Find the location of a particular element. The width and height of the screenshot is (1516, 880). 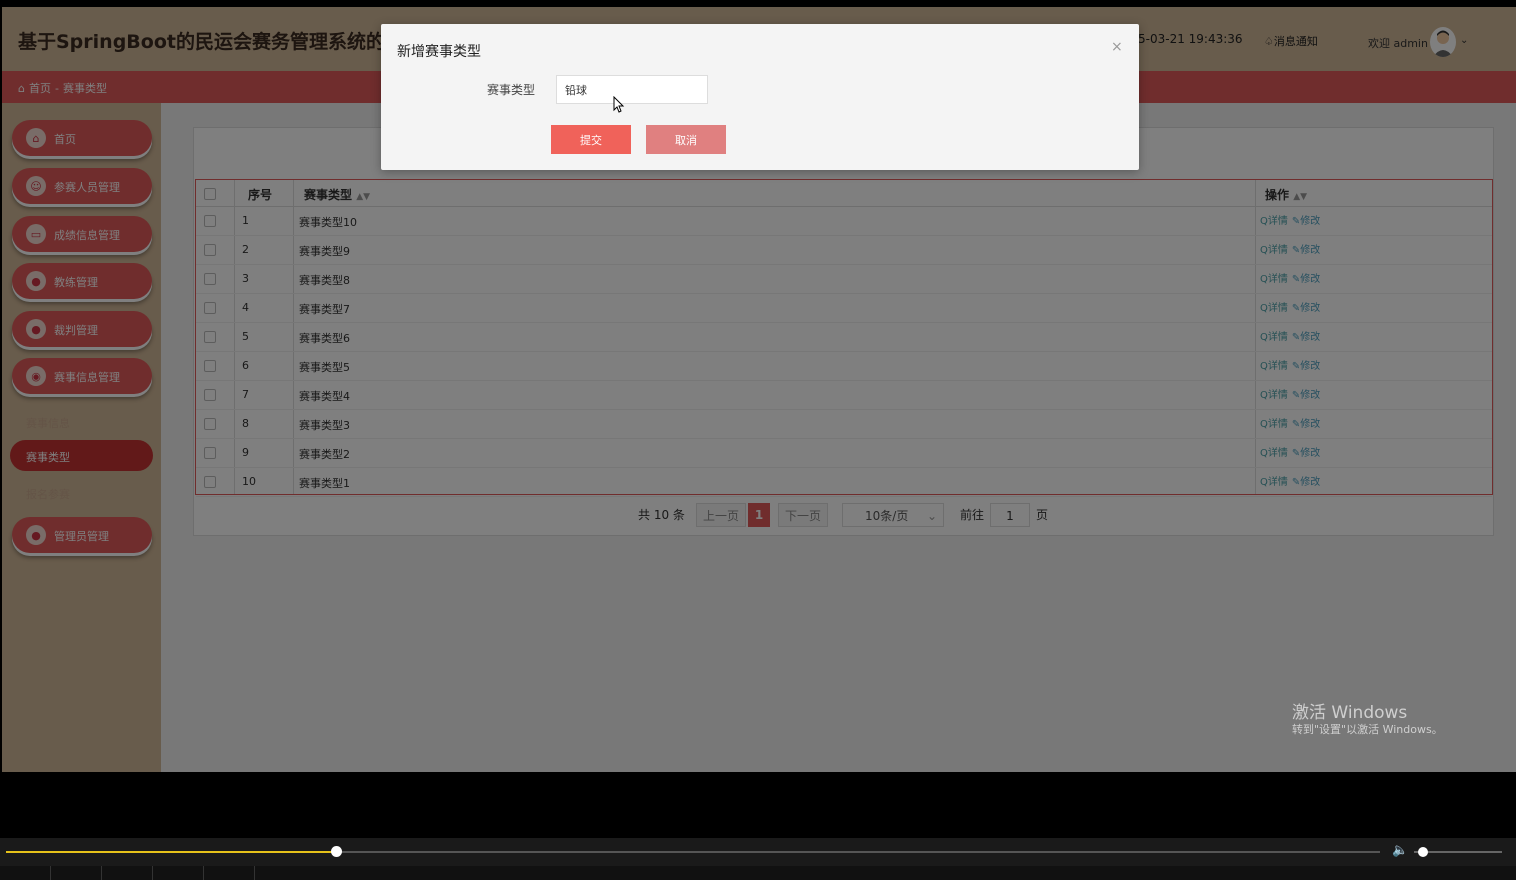

volume-handle is located at coordinates (1423, 852).